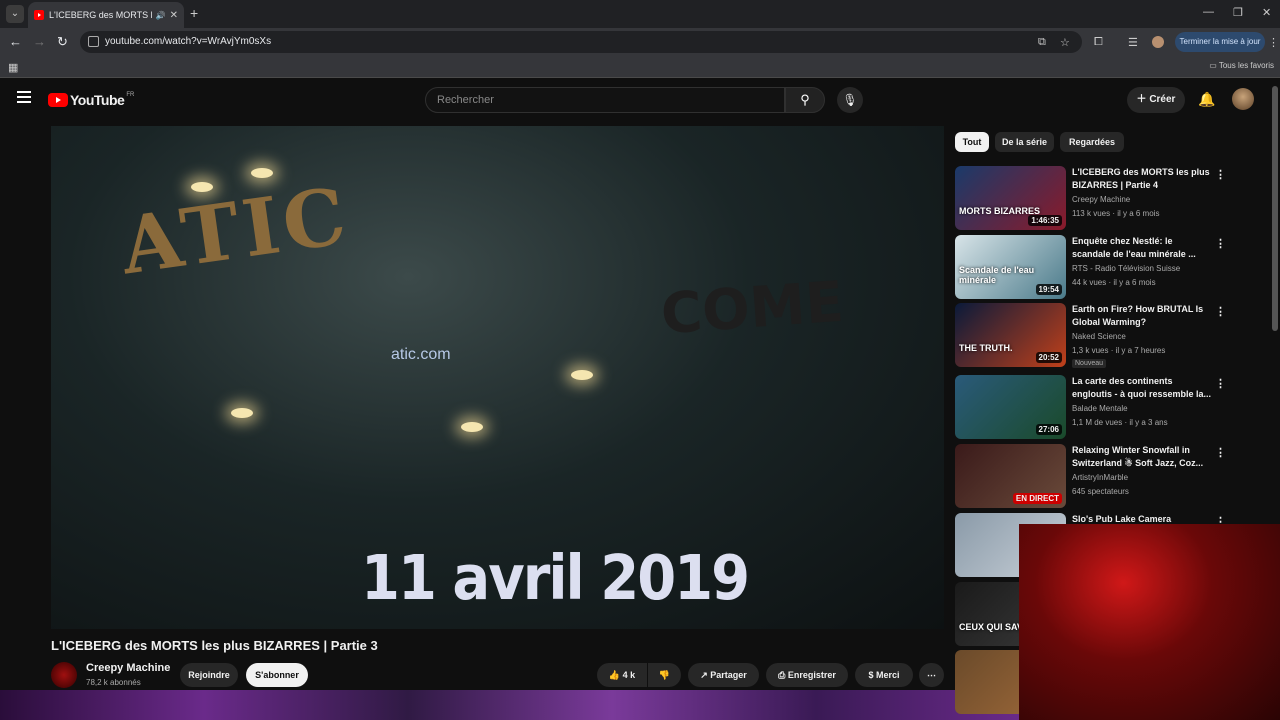 The width and height of the screenshot is (1280, 720). Describe the element at coordinates (1042, 42) in the screenshot. I see `install-app-icon: ⧉` at that location.